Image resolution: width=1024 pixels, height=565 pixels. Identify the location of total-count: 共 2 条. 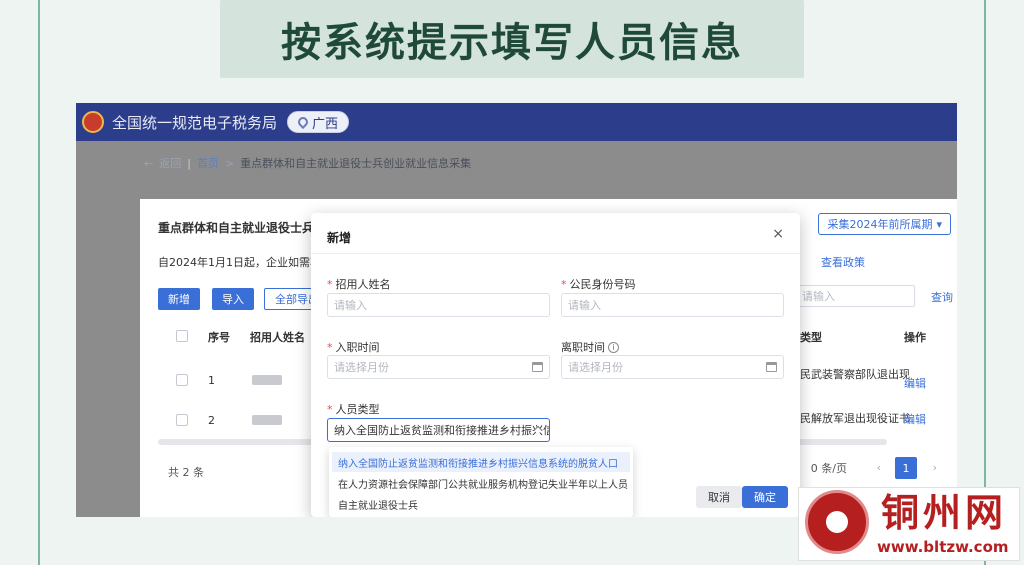
(186, 472).